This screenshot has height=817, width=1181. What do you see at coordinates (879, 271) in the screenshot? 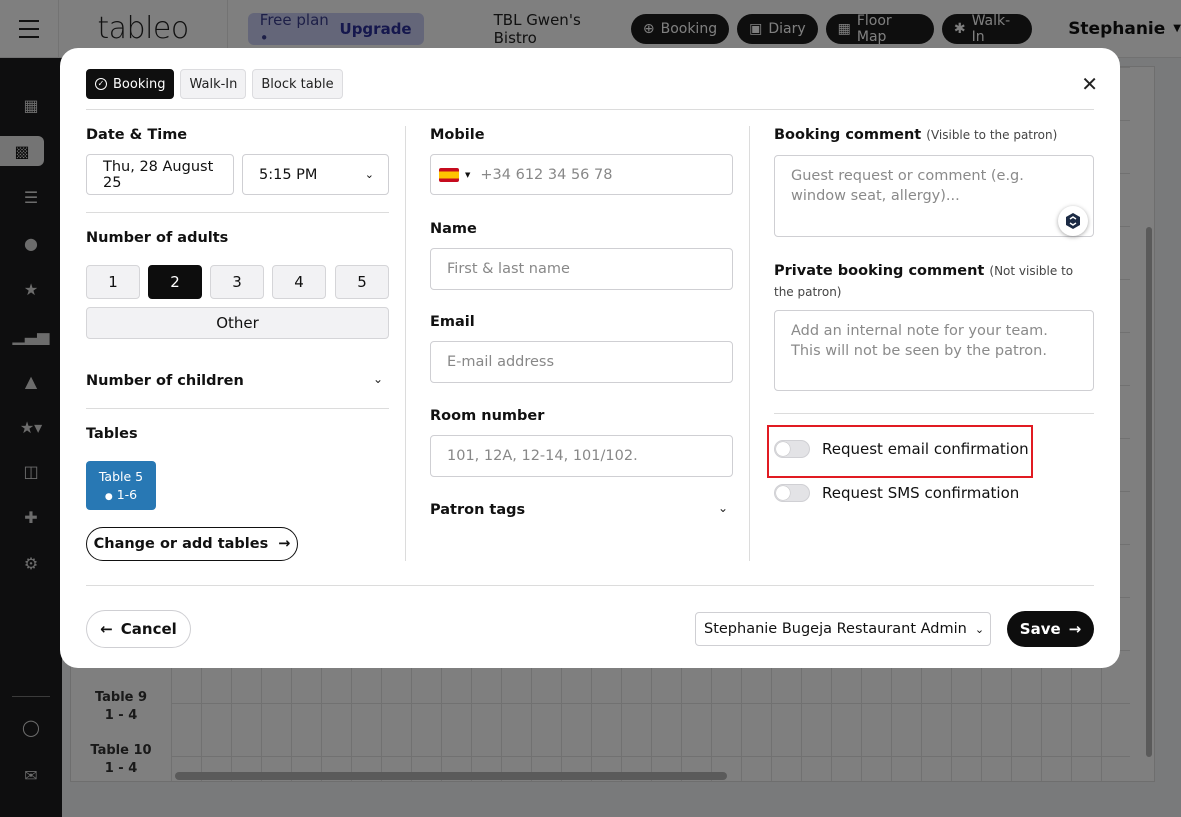
I see `private-comment-title: Private booking comment` at bounding box center [879, 271].